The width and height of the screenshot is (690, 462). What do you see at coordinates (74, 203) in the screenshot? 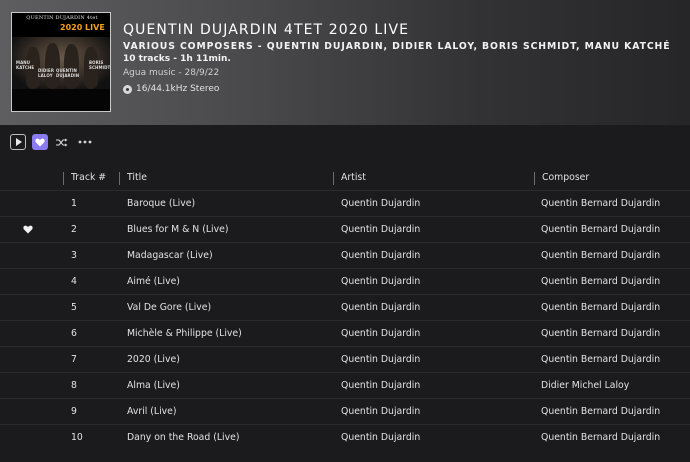
I see `track-number: 1` at bounding box center [74, 203].